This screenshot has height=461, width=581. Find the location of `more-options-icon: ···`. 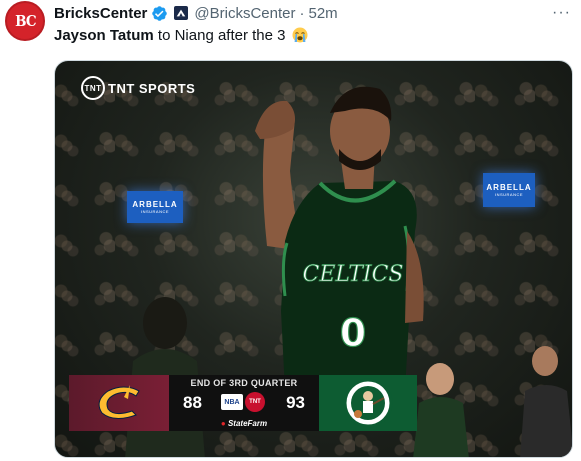

more-options-icon: ··· is located at coordinates (561, 13).